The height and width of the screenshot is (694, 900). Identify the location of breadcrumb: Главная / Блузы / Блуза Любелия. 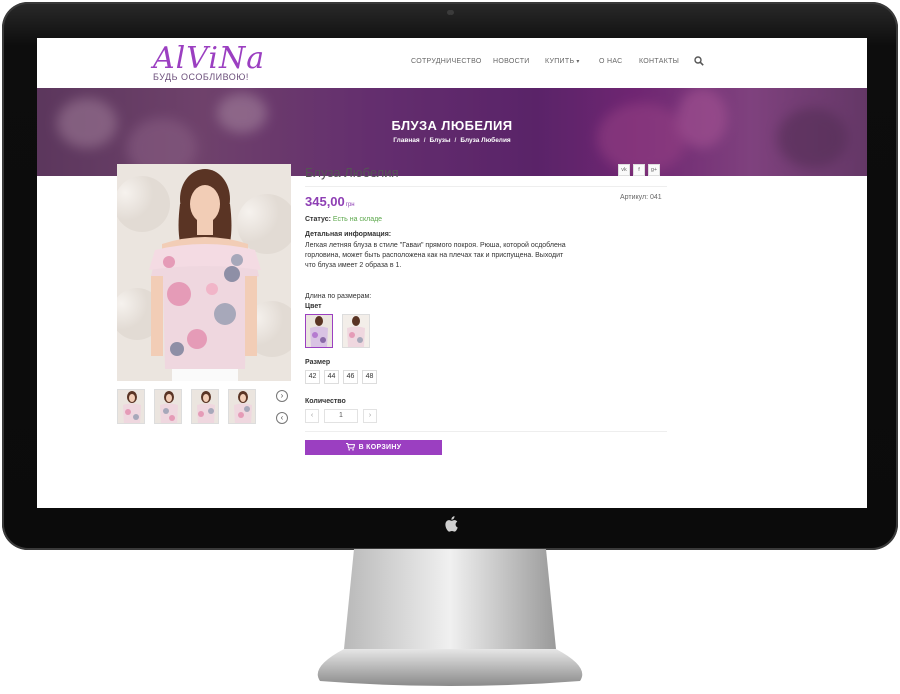
(452, 140).